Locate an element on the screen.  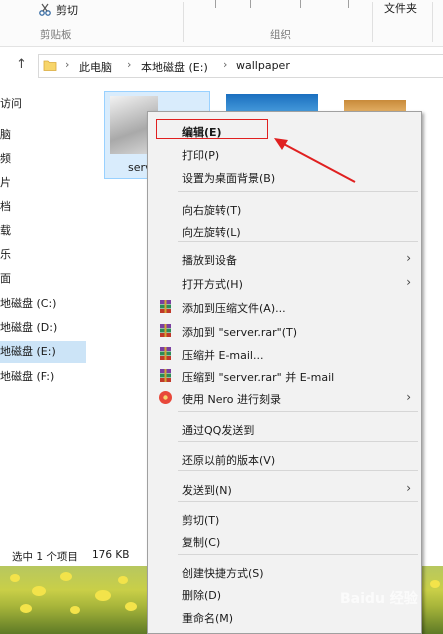
watermark: Baidu 经验 is located at coordinates (379, 599).